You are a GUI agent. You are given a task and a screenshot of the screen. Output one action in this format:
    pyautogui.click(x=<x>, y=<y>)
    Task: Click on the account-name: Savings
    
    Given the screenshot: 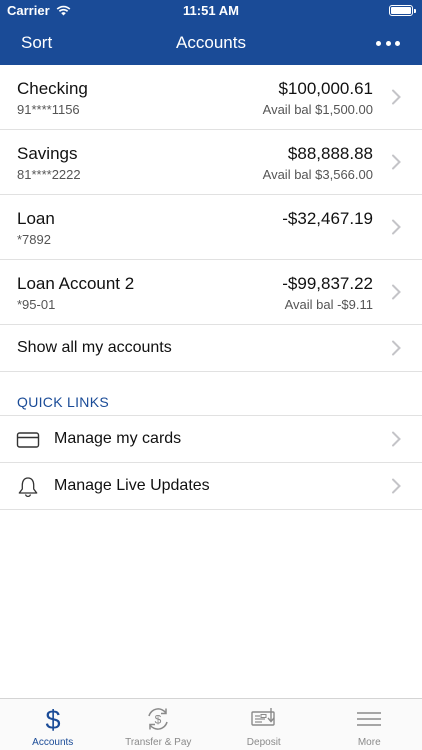 What is the action you would take?
    pyautogui.click(x=47, y=153)
    